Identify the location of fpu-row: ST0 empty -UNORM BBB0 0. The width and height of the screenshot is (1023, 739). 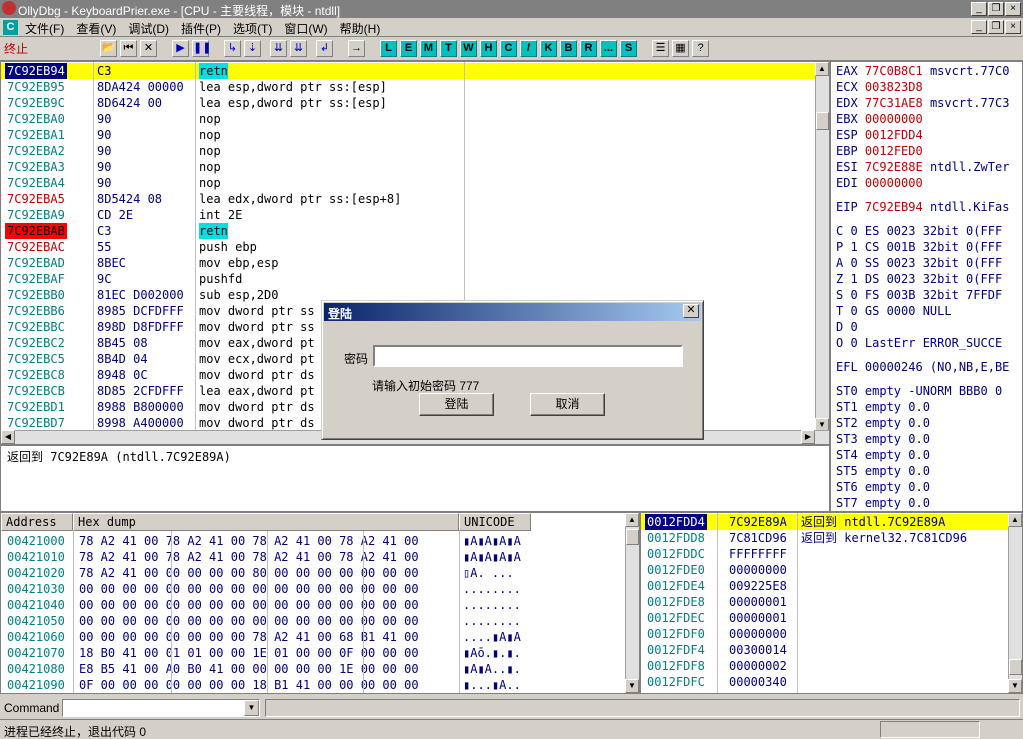
(919, 391).